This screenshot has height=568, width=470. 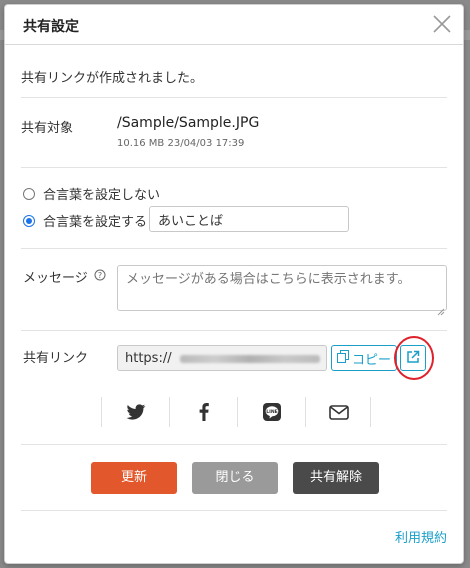 What do you see at coordinates (204, 412) in the screenshot?
I see `facebook-icon` at bounding box center [204, 412].